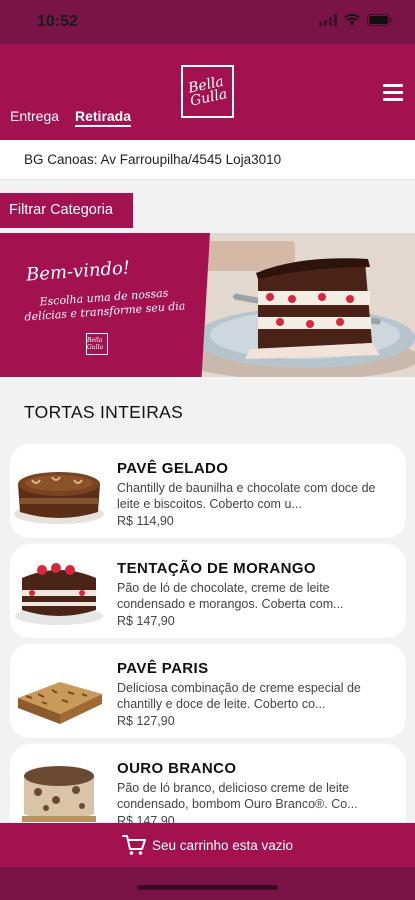  What do you see at coordinates (146, 721) in the screenshot?
I see `product-price: R$ 127,90` at bounding box center [146, 721].